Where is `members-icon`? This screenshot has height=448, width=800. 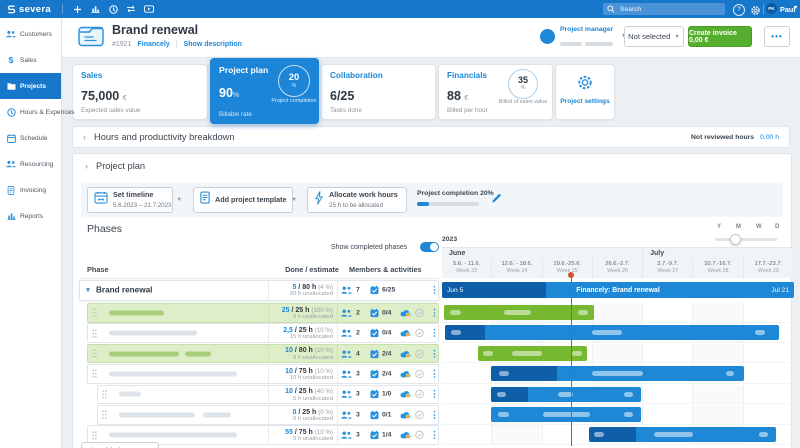
members-icon is located at coordinates (346, 354).